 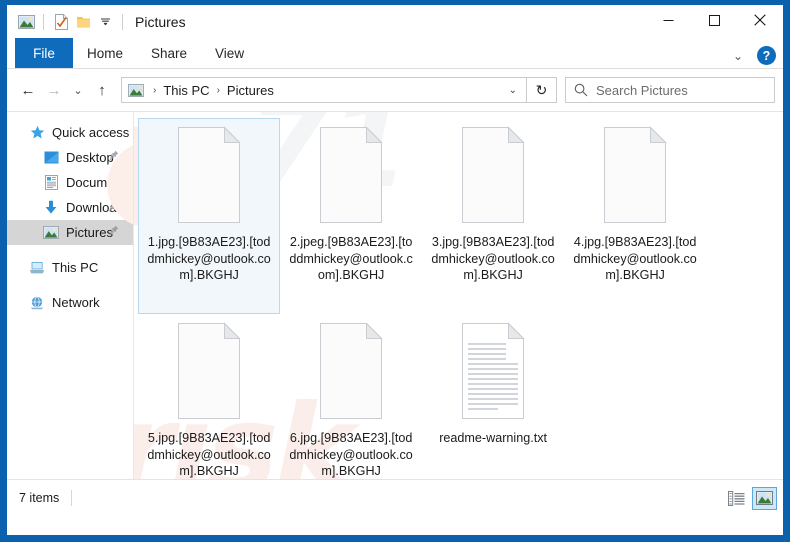 I want to click on tab-view: View, so click(x=229, y=53).